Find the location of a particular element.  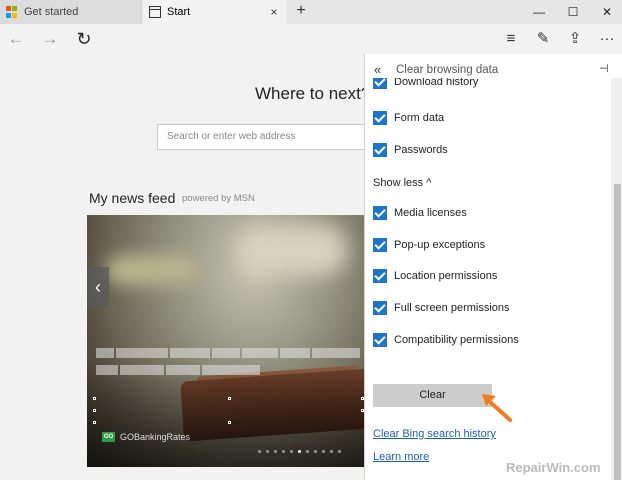

checkbox-download-history: Download history is located at coordinates (425, 83).